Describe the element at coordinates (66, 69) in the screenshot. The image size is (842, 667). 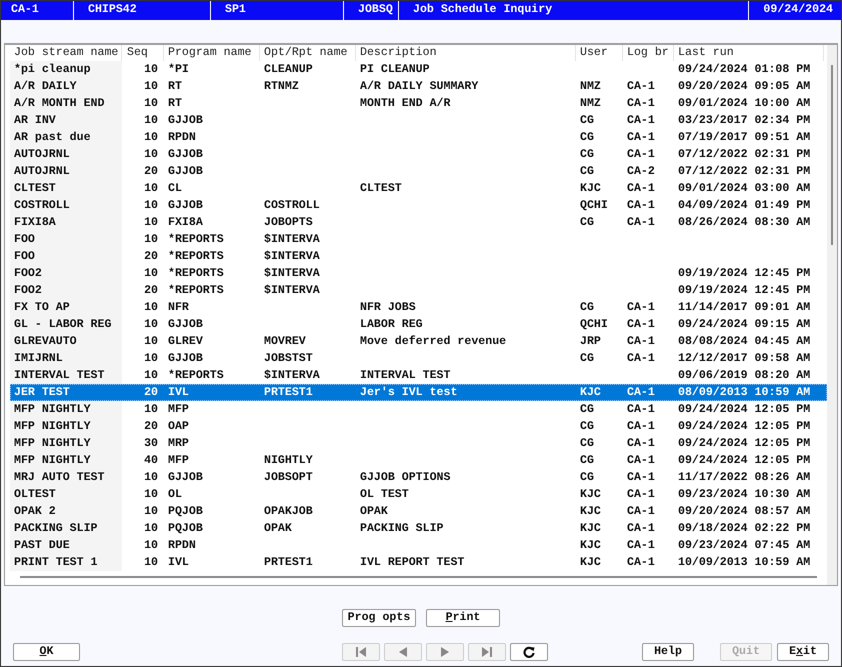
I see `job-name-cell: *pi cleanup` at that location.